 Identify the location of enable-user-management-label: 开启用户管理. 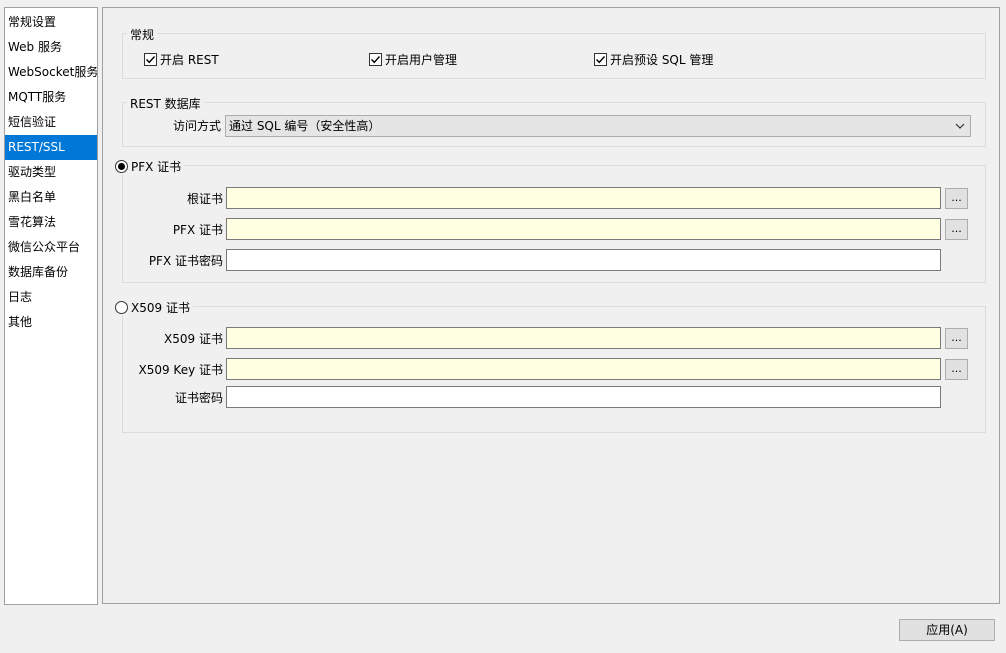
(421, 60).